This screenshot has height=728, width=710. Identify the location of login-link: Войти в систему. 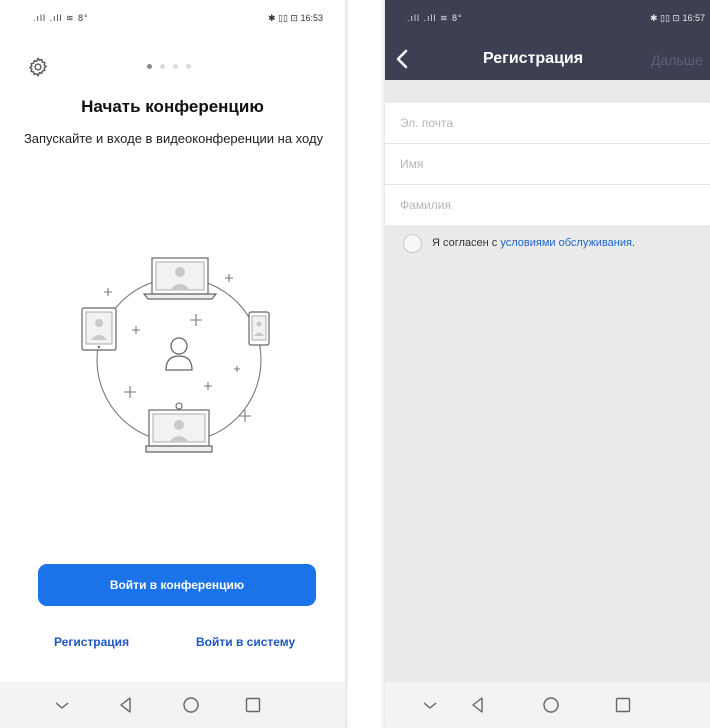
(245, 642).